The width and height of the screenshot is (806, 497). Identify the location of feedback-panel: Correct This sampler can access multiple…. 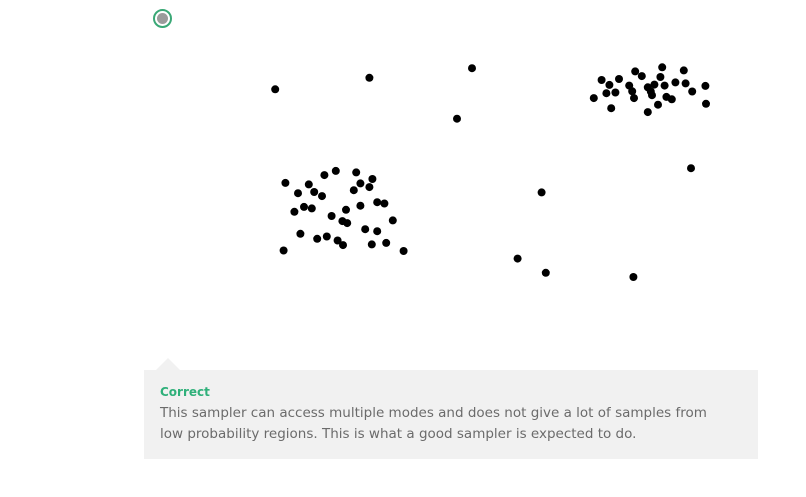
(451, 414).